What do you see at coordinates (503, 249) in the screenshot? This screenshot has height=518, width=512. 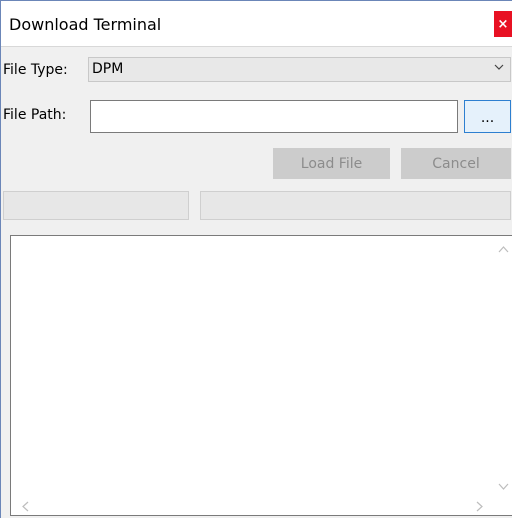 I see `scroll-up-icon` at bounding box center [503, 249].